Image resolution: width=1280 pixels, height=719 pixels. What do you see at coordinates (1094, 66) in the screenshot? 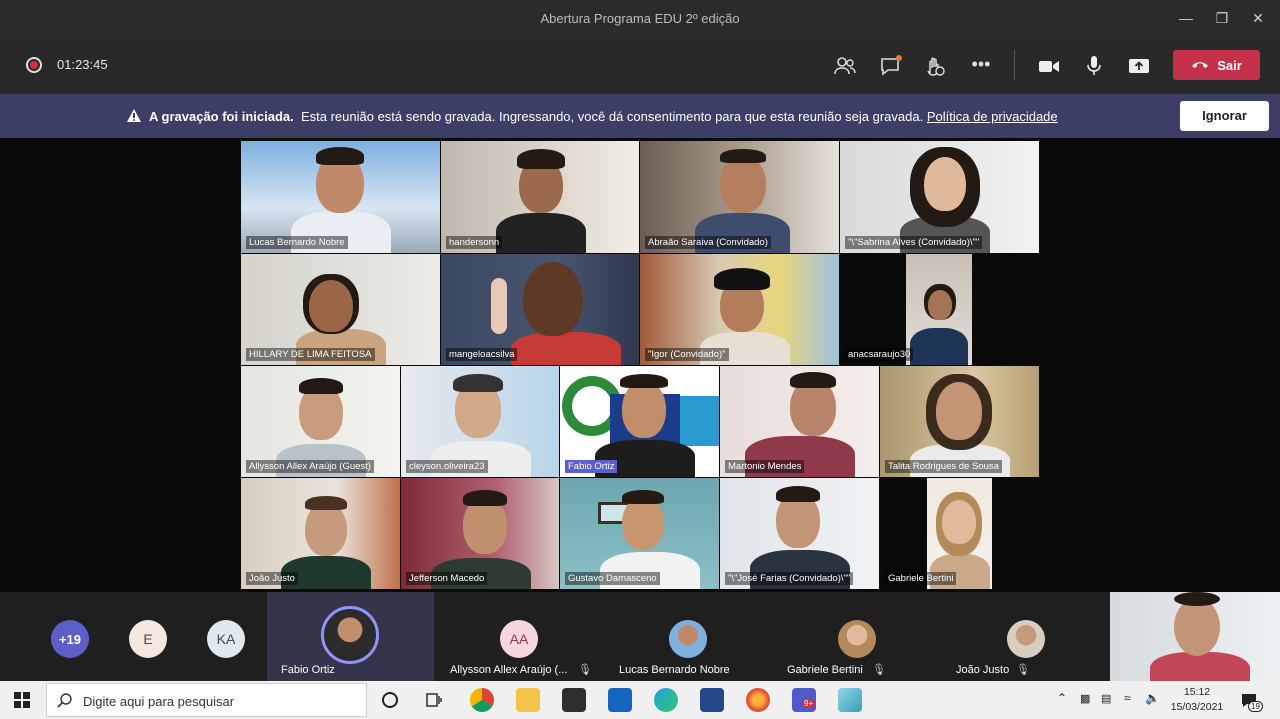
I see `microphone-icon` at bounding box center [1094, 66].